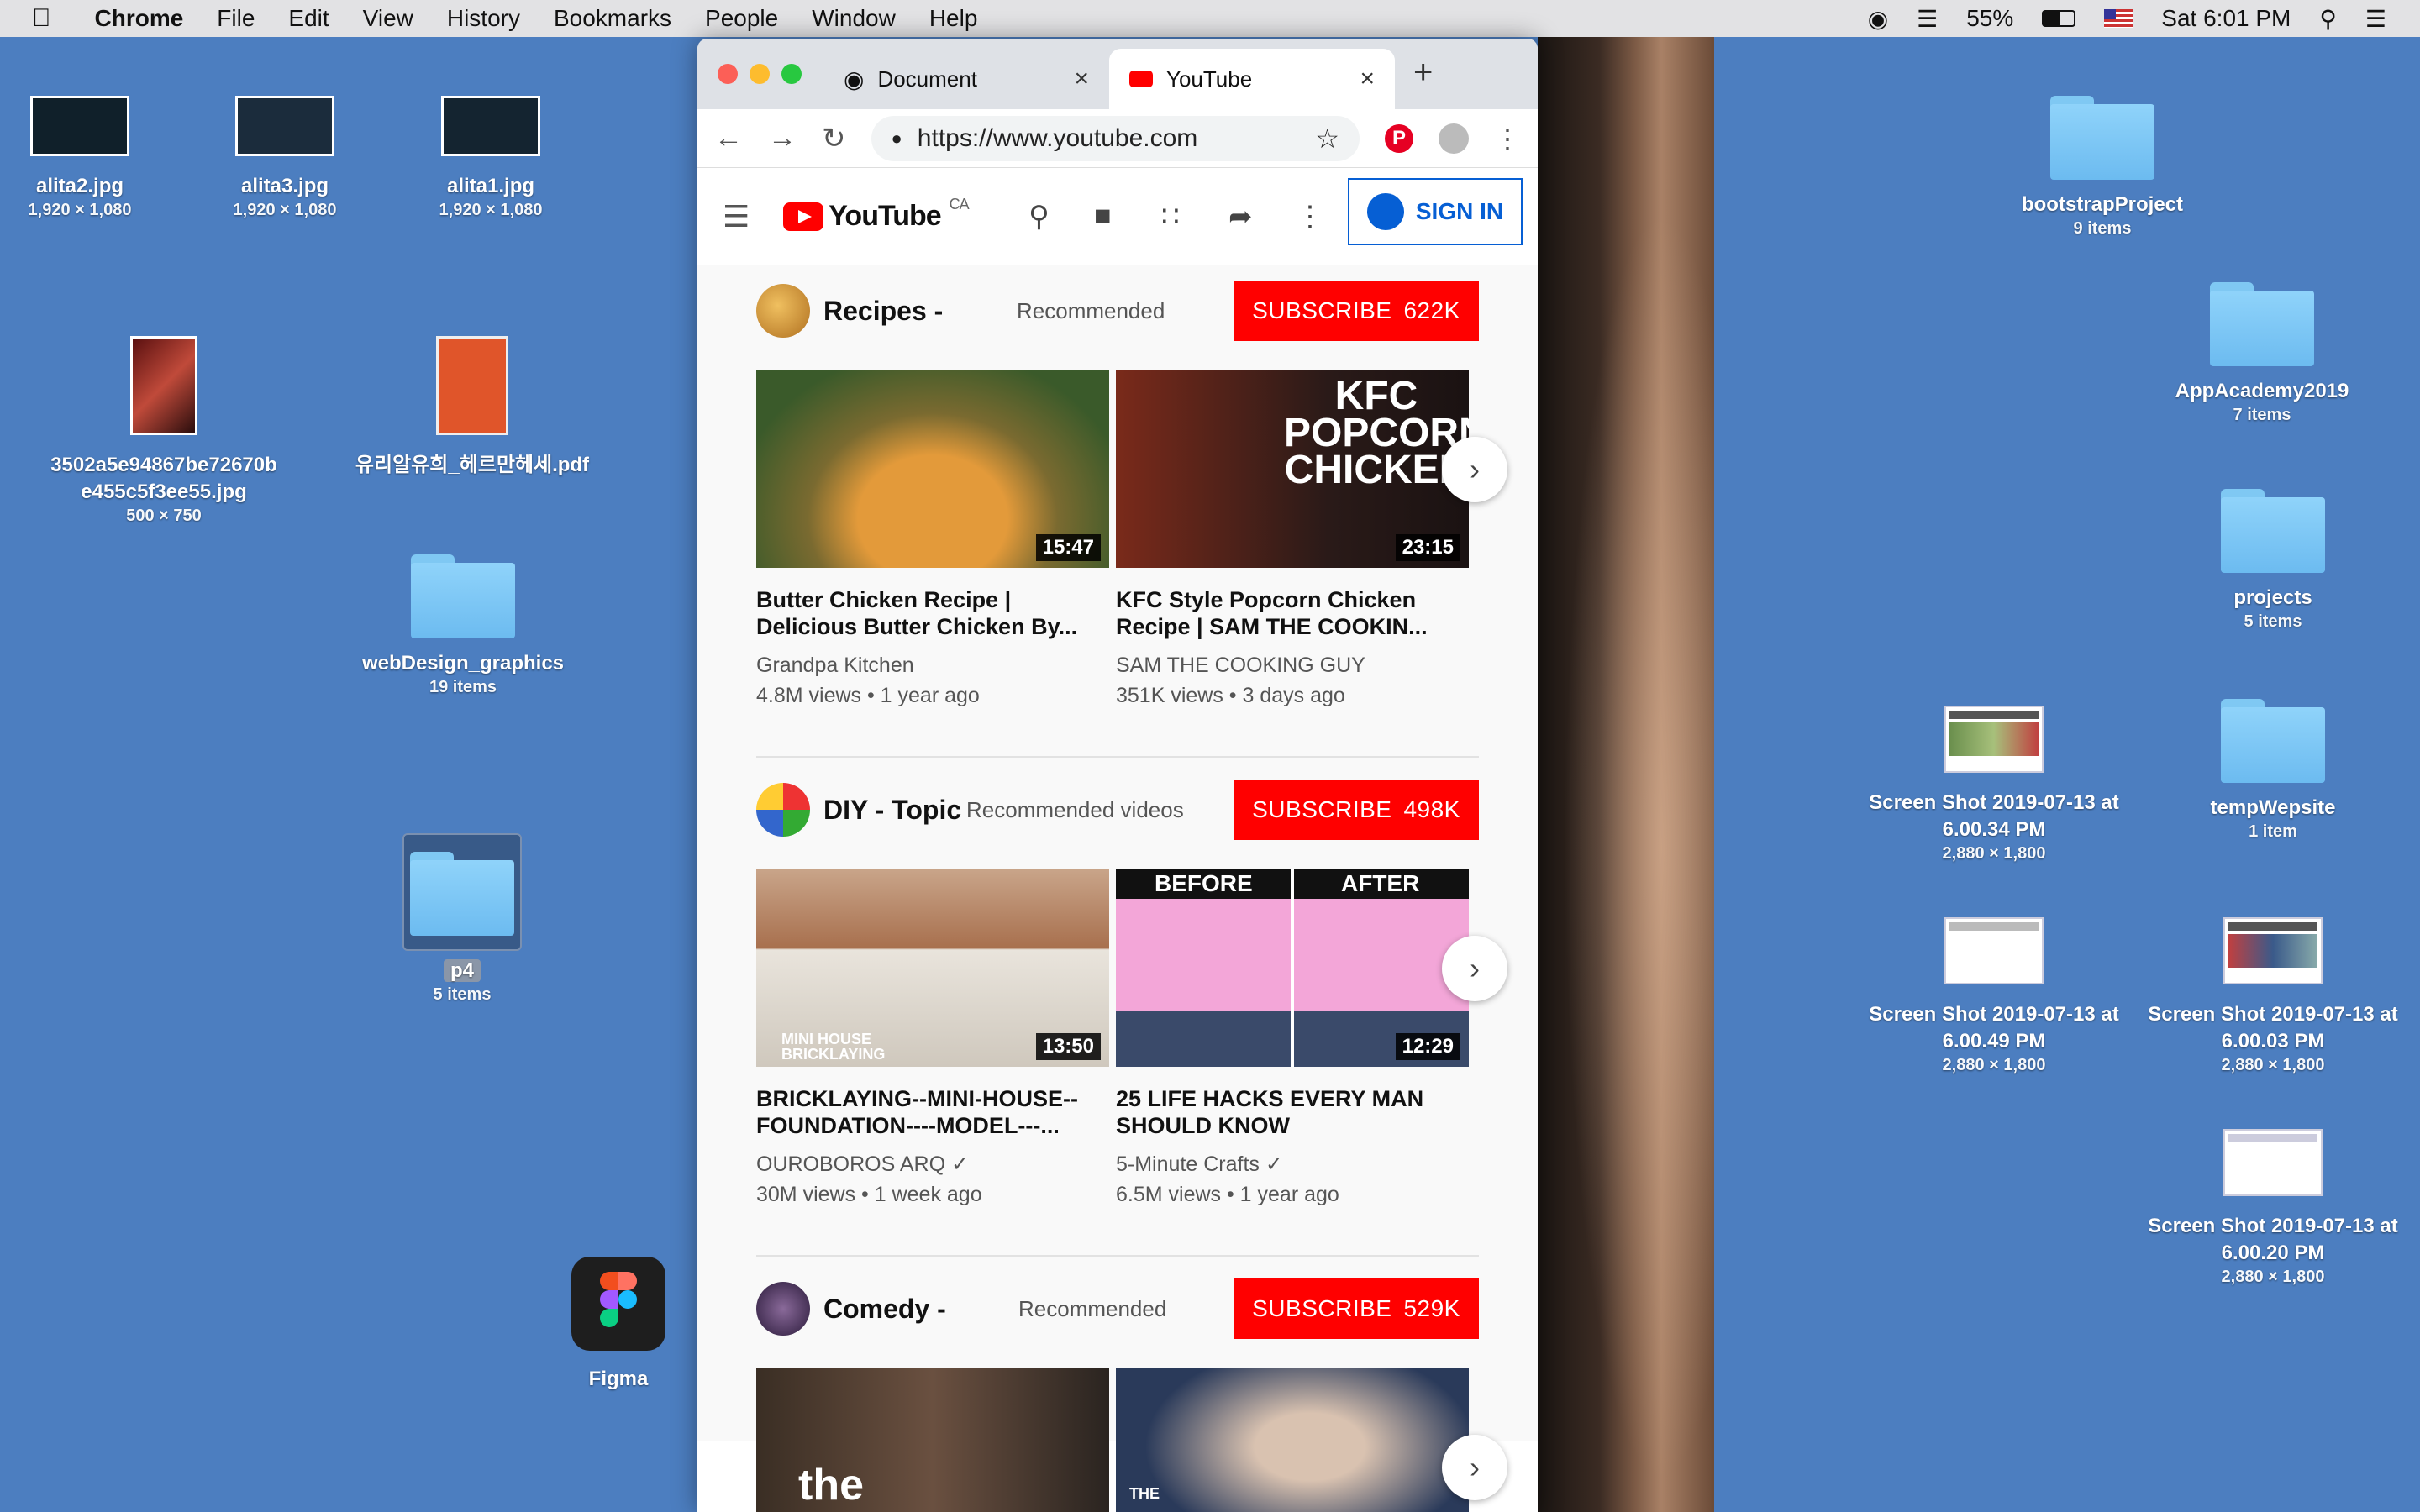  Describe the element at coordinates (388, 18) in the screenshot. I see `menu-view: View` at that location.